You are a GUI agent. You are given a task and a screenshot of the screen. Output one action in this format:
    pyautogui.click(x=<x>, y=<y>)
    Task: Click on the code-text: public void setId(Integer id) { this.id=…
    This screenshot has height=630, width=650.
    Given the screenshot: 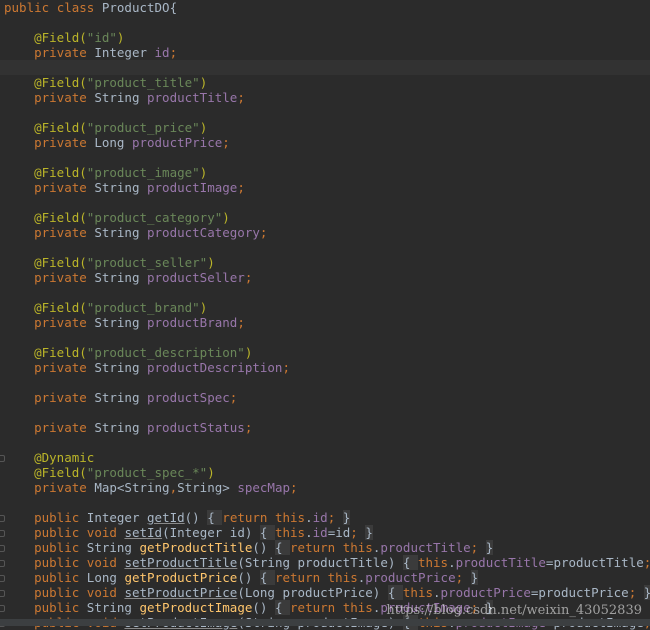 What is the action you would take?
    pyautogui.click(x=188, y=532)
    